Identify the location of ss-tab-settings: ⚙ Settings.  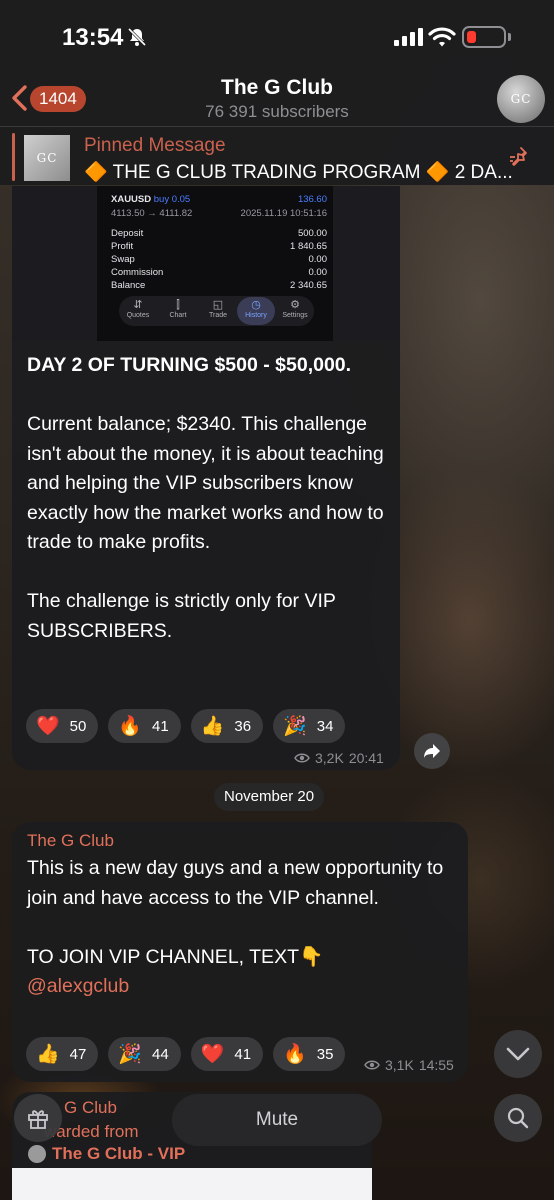
(295, 308).